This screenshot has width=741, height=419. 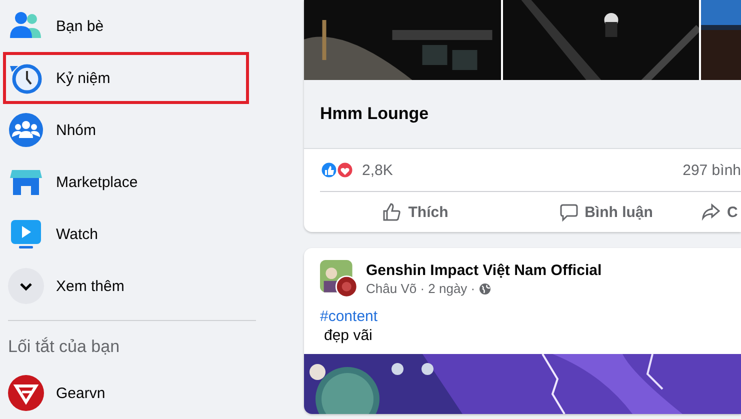 I want to click on post-meta: Châu Võ · 2 ngày ·, so click(x=421, y=288).